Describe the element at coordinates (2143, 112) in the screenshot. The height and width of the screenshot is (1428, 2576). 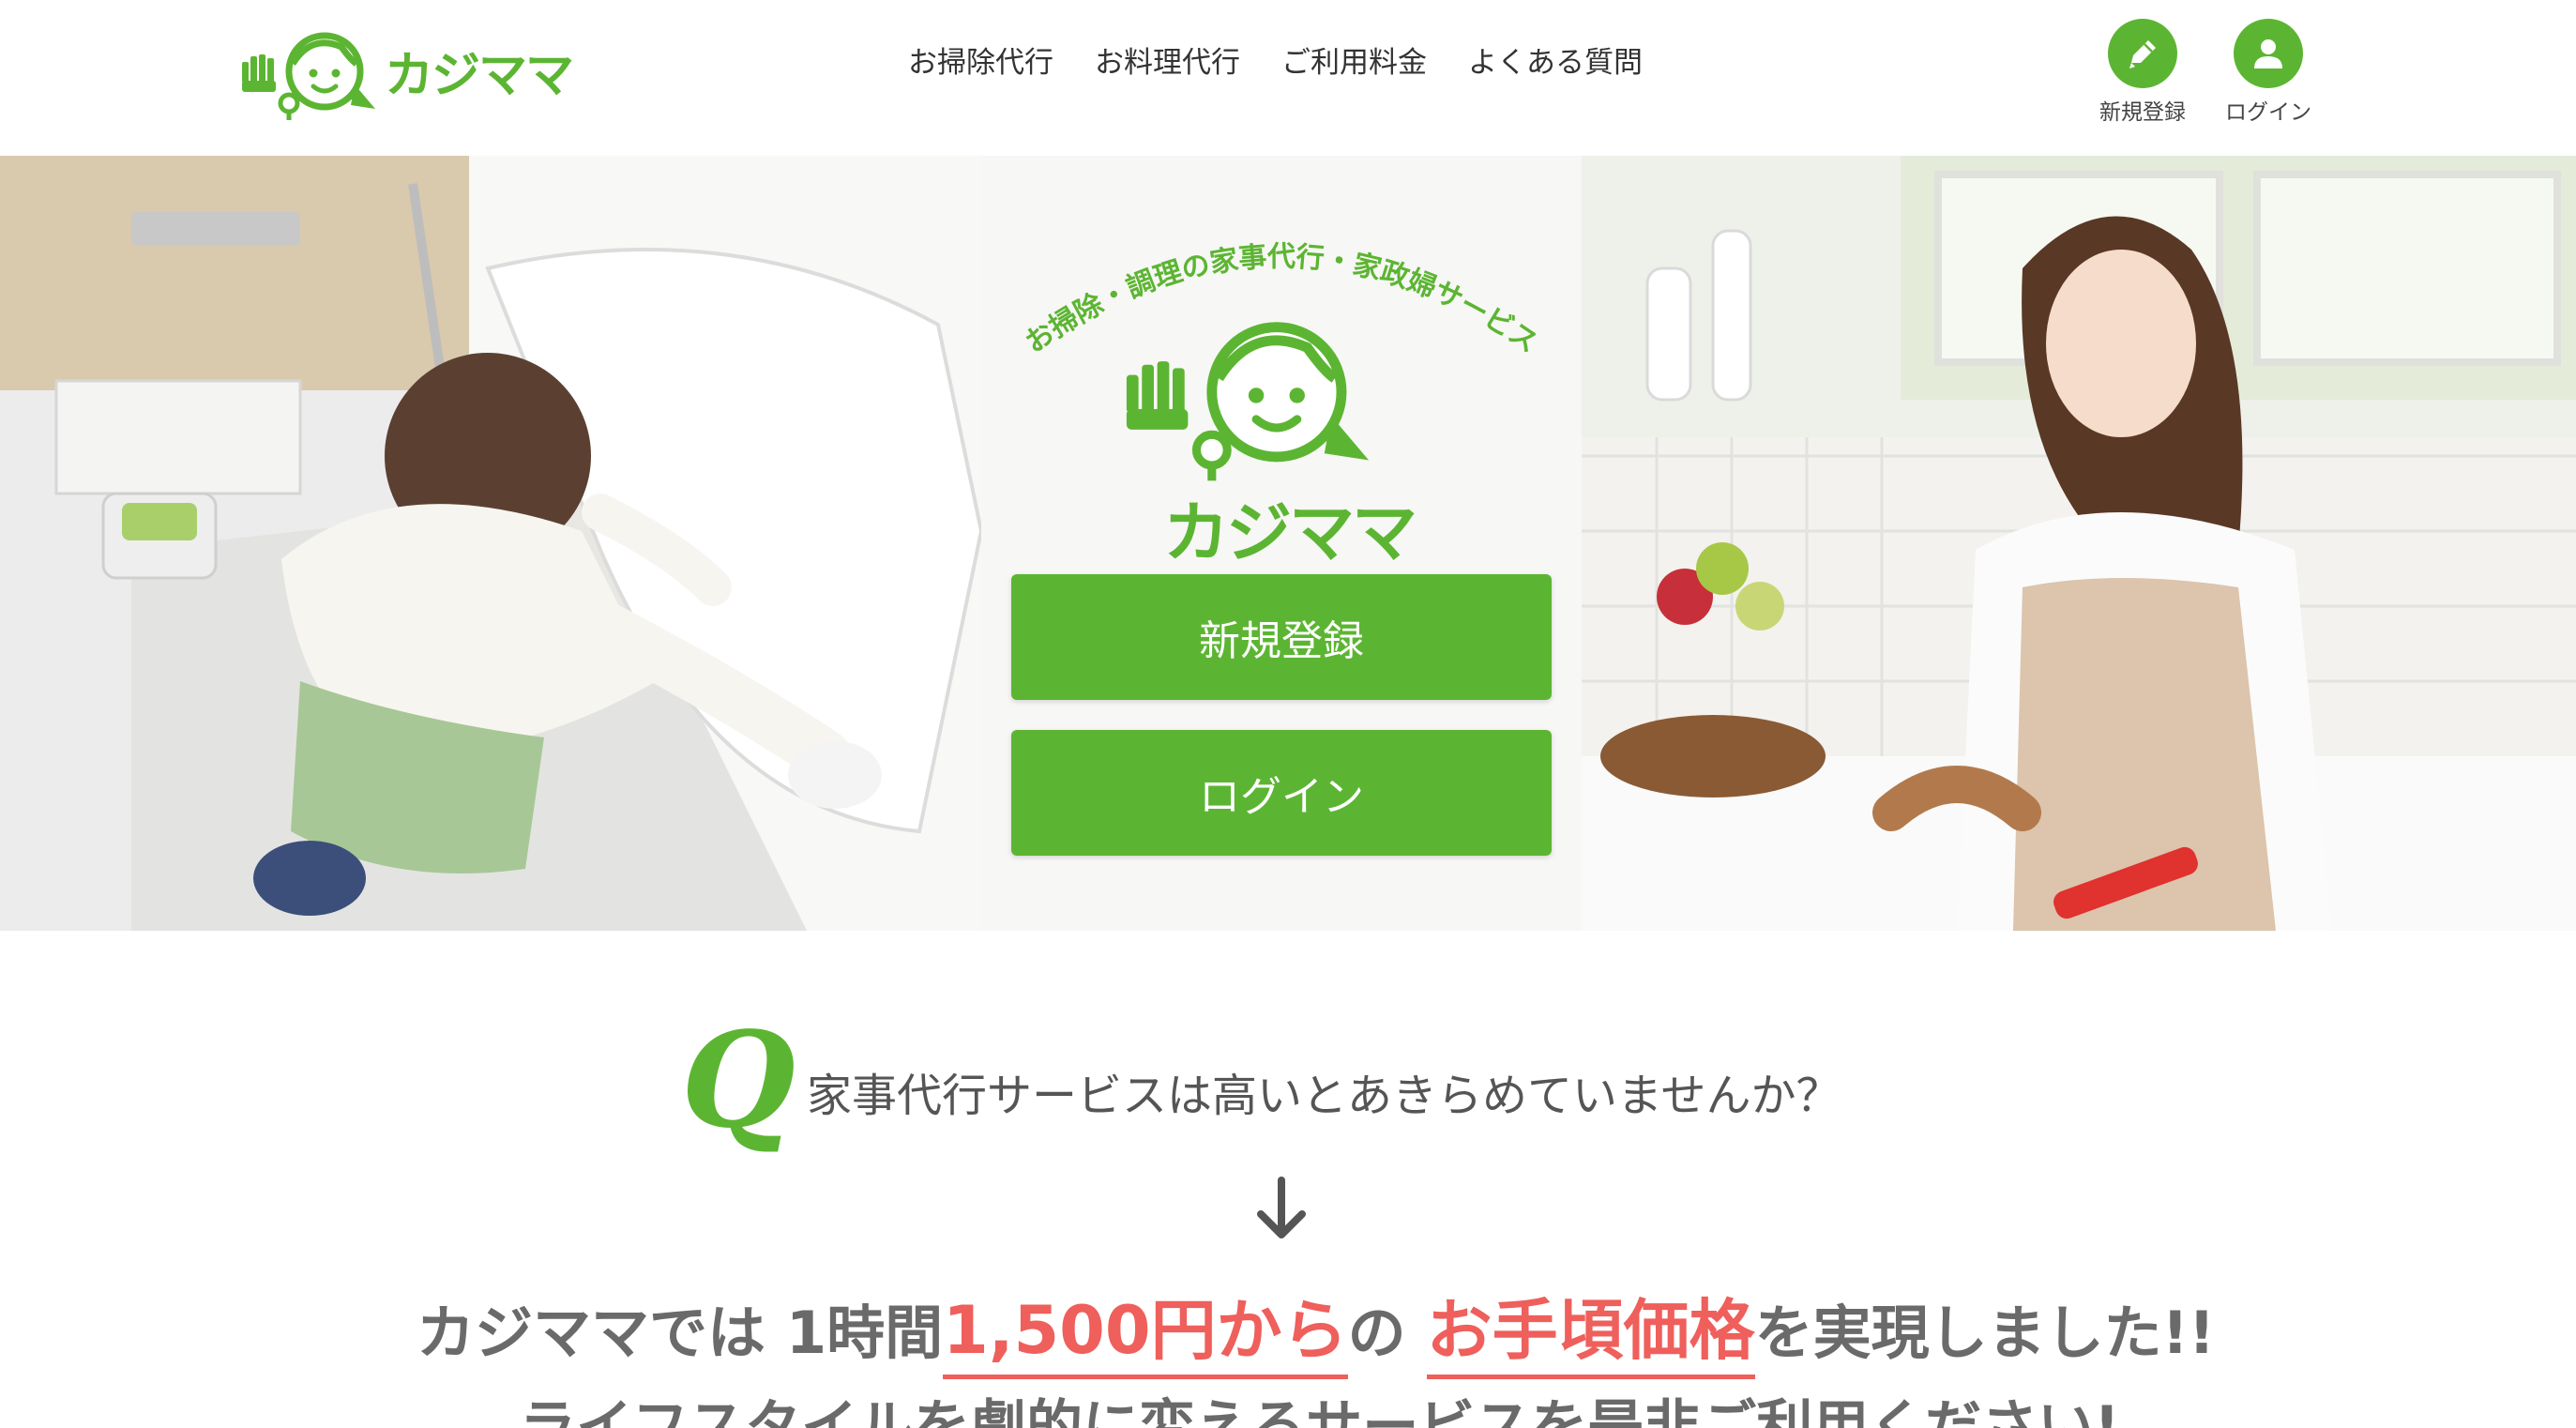
I see `header-signup-label: 新規登録` at that location.